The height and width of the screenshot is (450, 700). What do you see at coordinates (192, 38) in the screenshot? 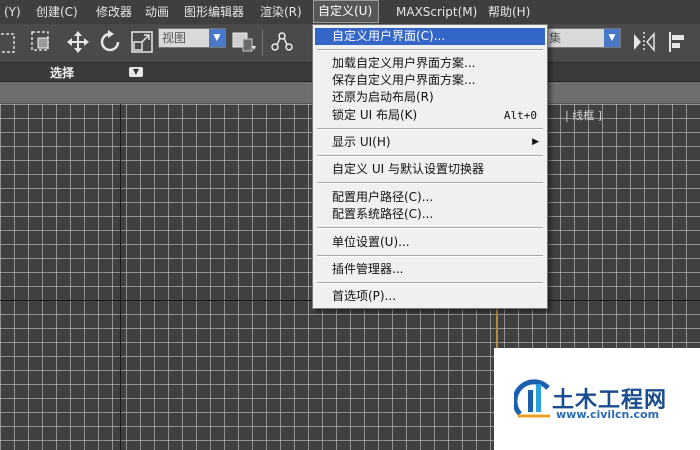
I see `reference-coordinate-combo: 视图 ▼` at bounding box center [192, 38].